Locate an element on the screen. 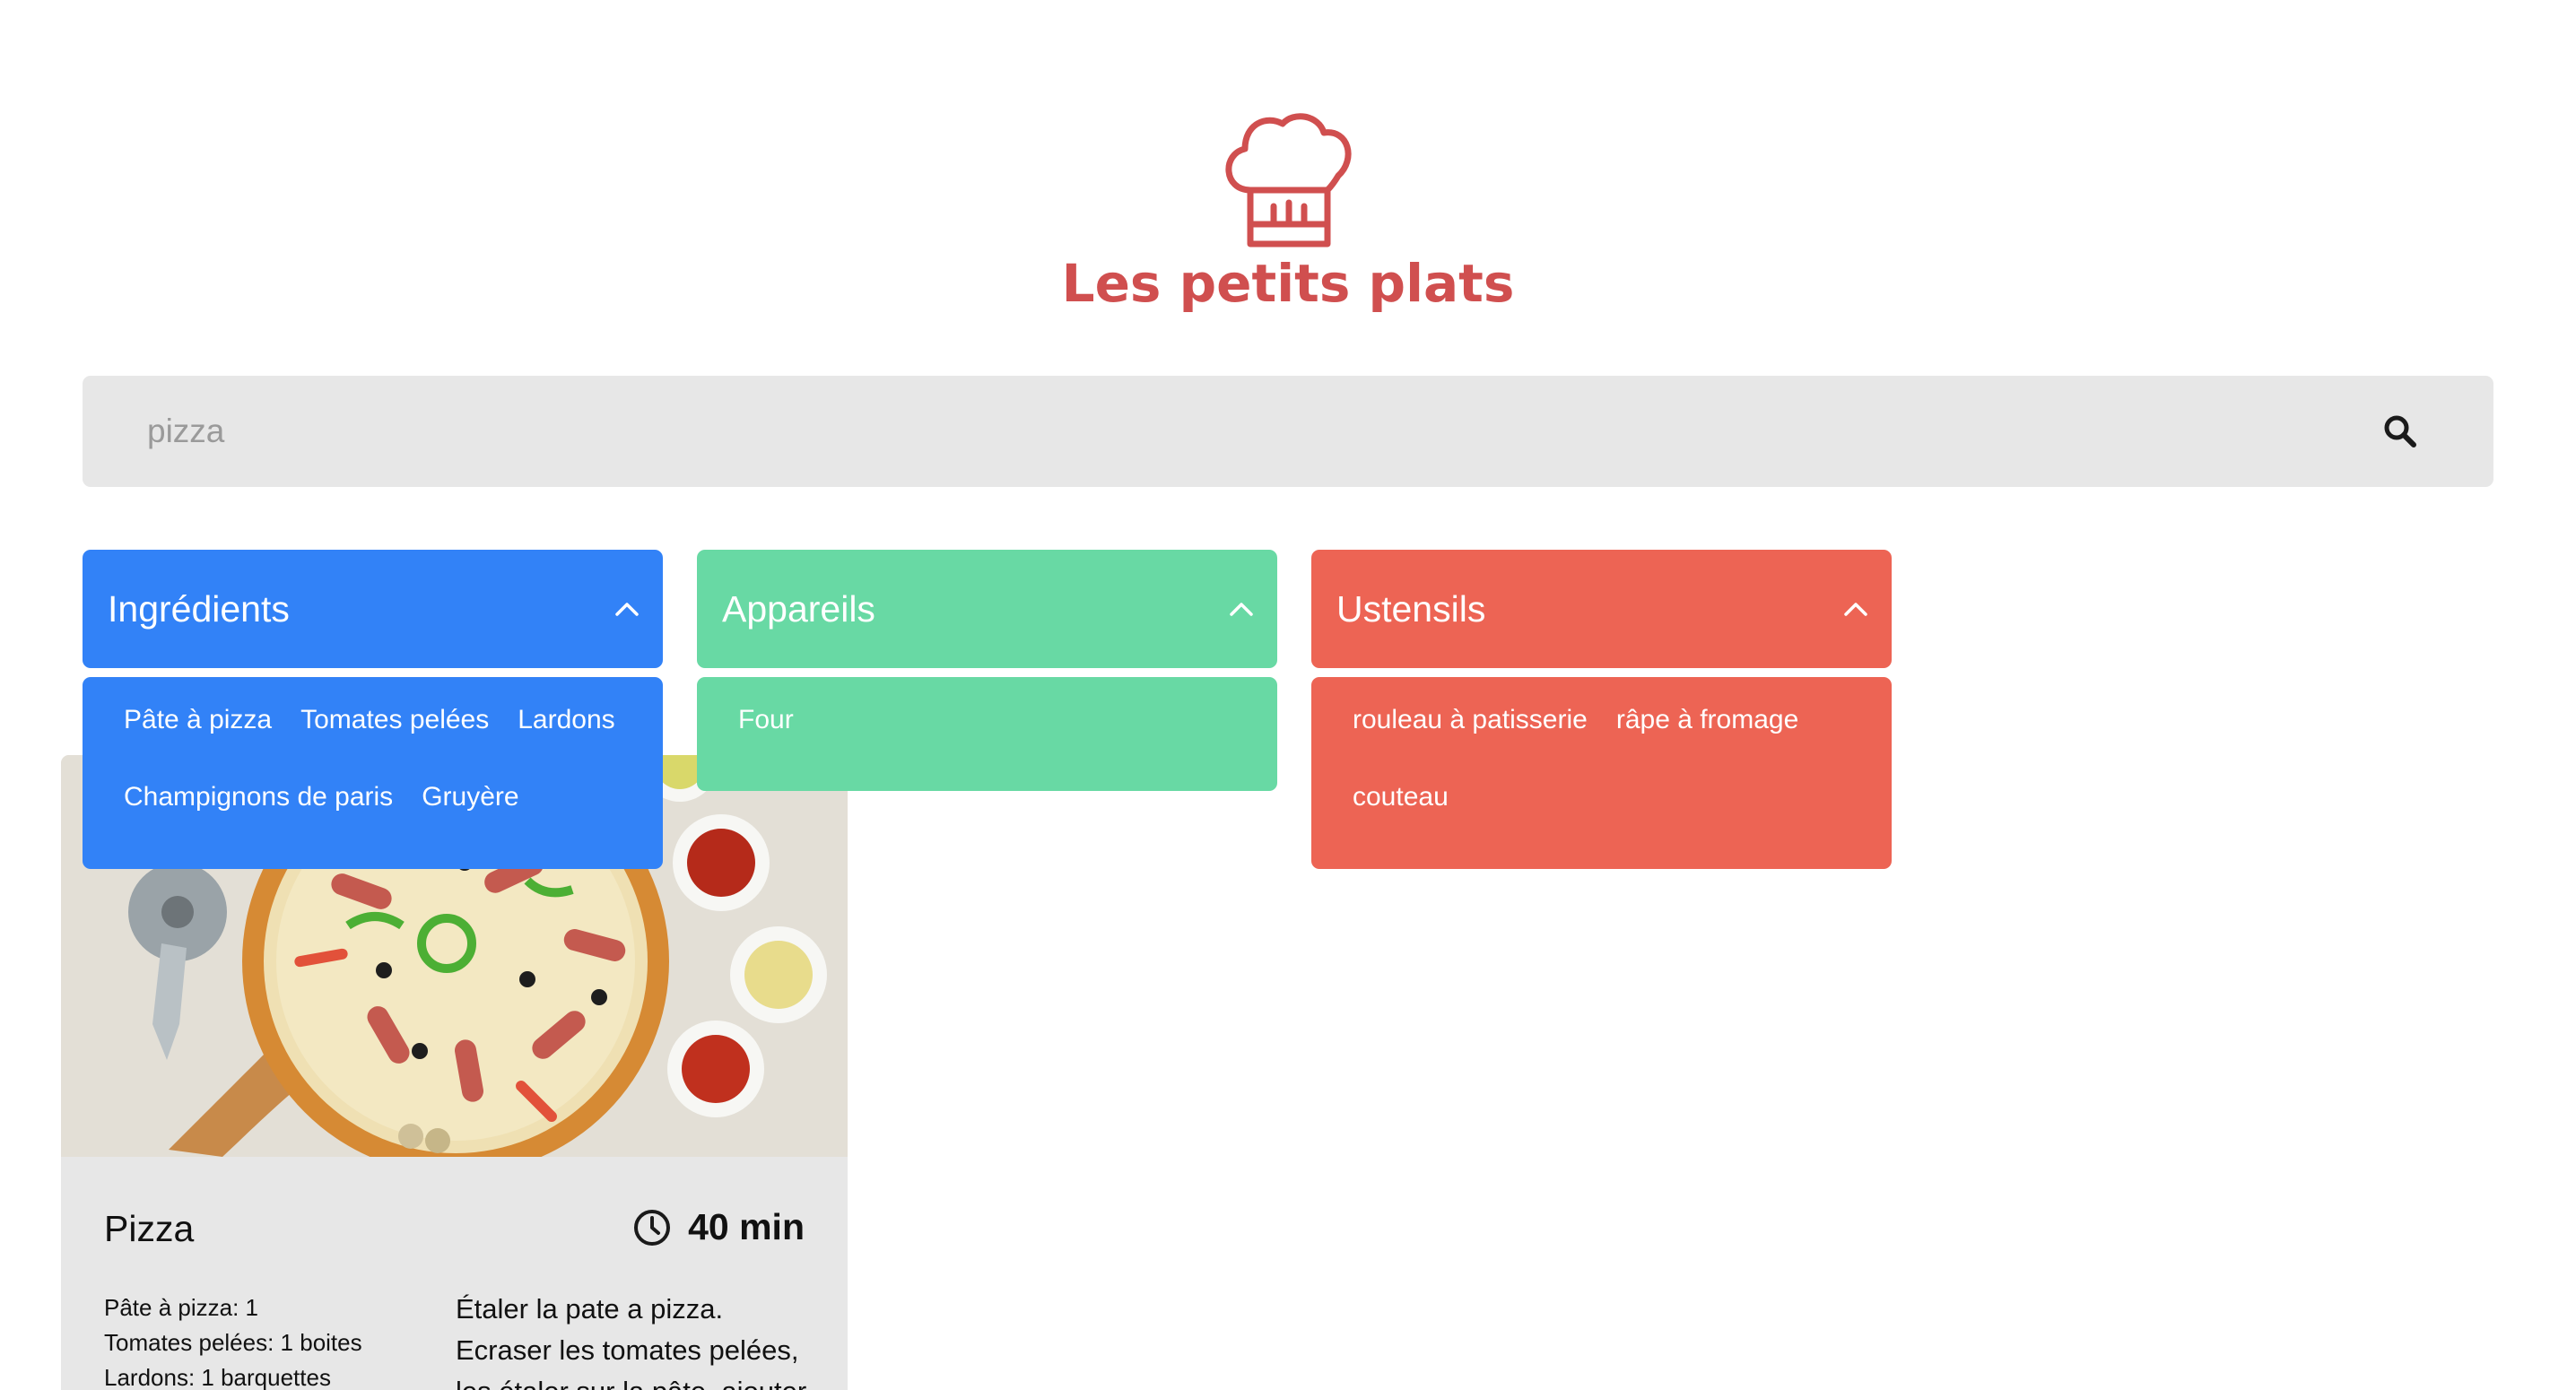 This screenshot has width=2576, height=1390. ingredient-option: Gruyère is located at coordinates (470, 819).